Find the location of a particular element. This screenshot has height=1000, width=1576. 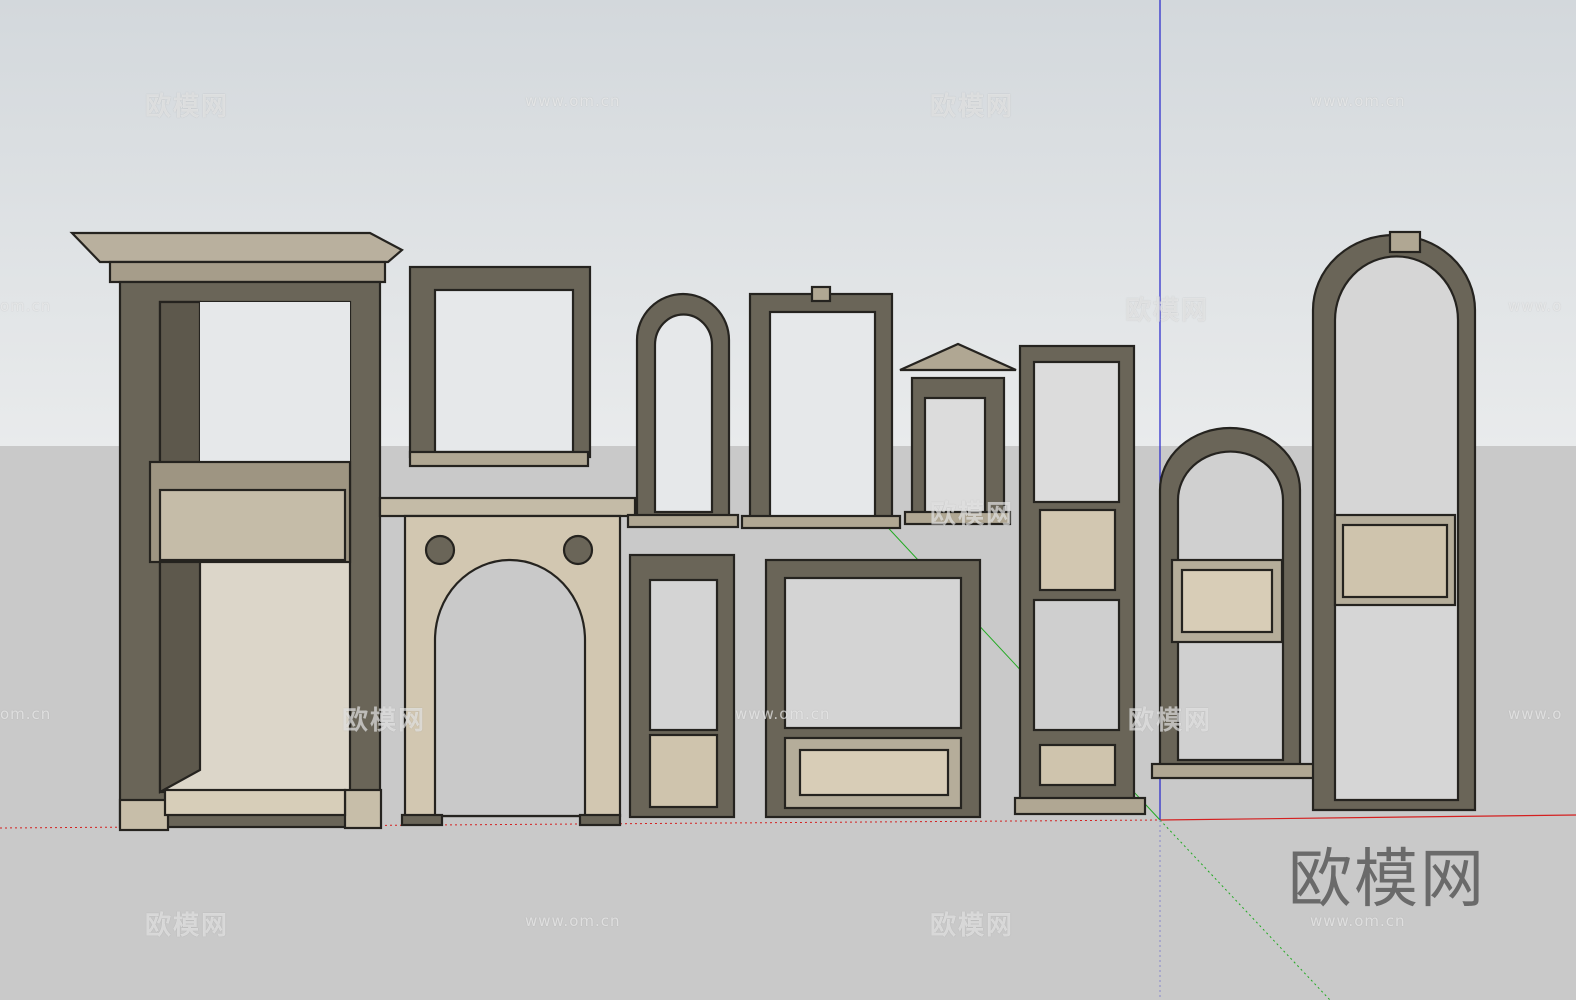

model-narrow-door is located at coordinates (682, 686).